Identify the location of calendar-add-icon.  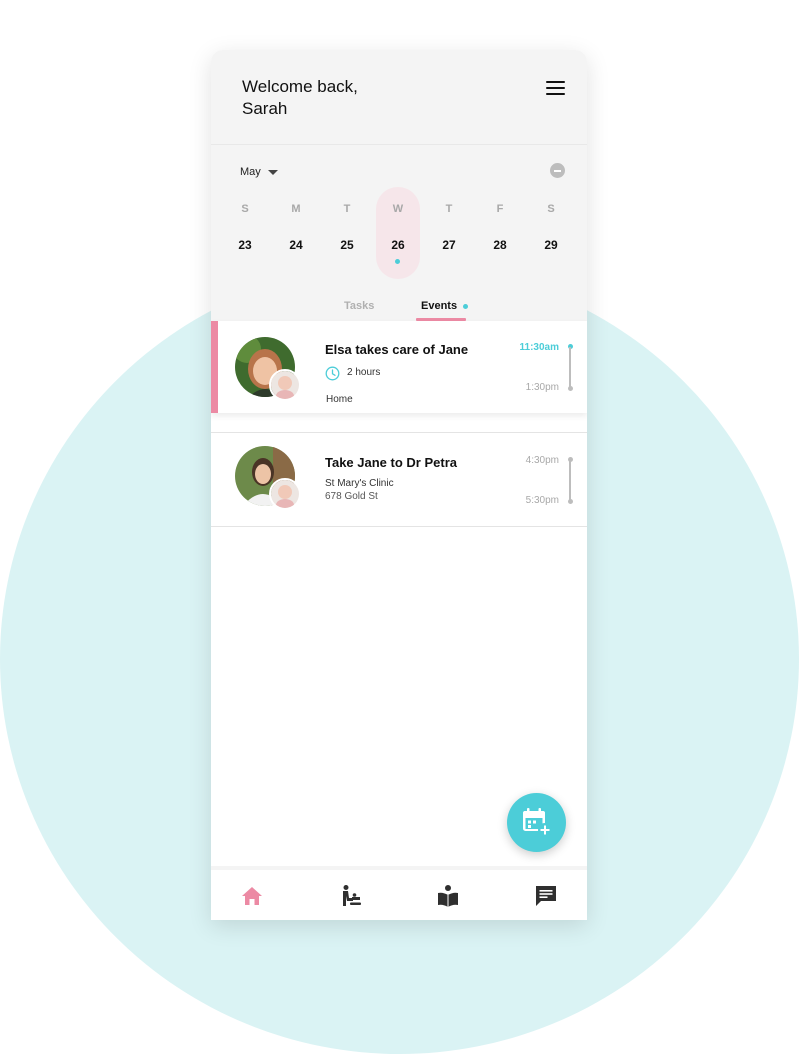
(537, 822).